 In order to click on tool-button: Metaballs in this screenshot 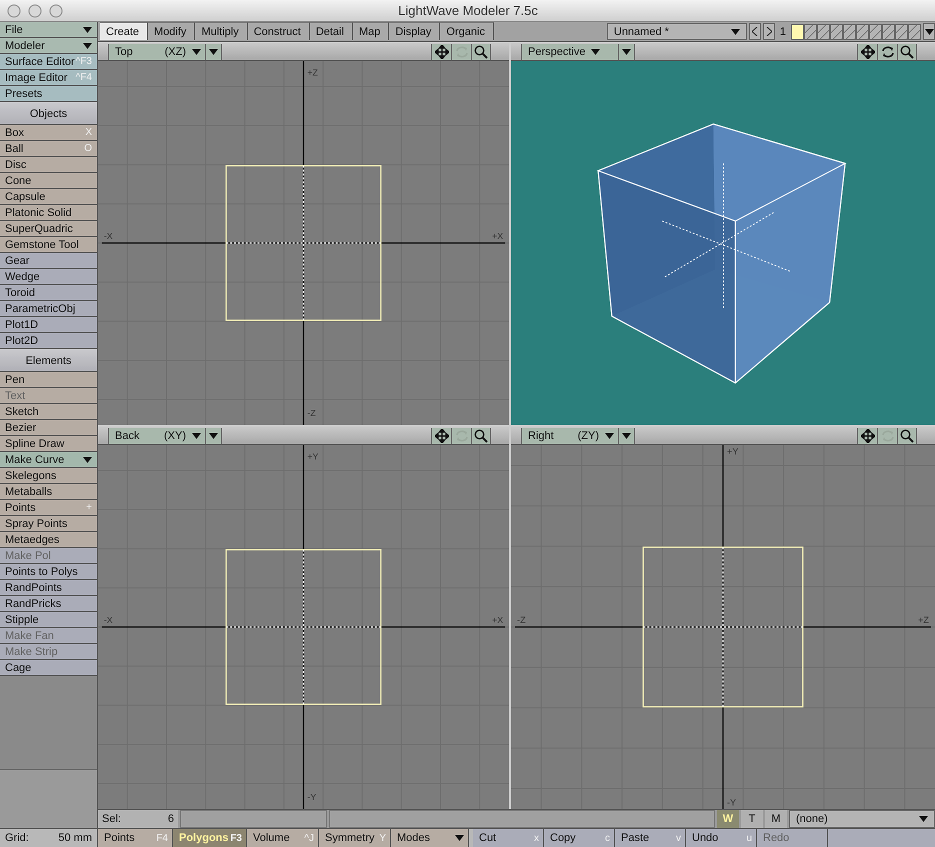, I will do `click(48, 492)`.